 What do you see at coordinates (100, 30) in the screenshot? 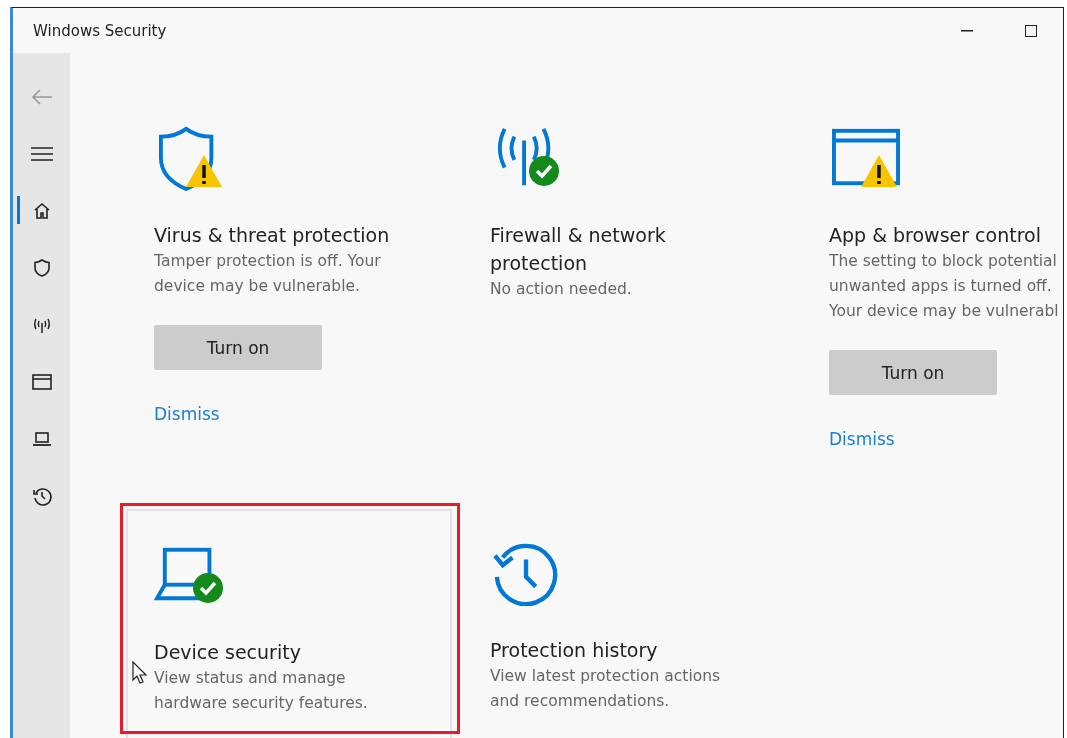
I see `window-title: Windows Security` at bounding box center [100, 30].